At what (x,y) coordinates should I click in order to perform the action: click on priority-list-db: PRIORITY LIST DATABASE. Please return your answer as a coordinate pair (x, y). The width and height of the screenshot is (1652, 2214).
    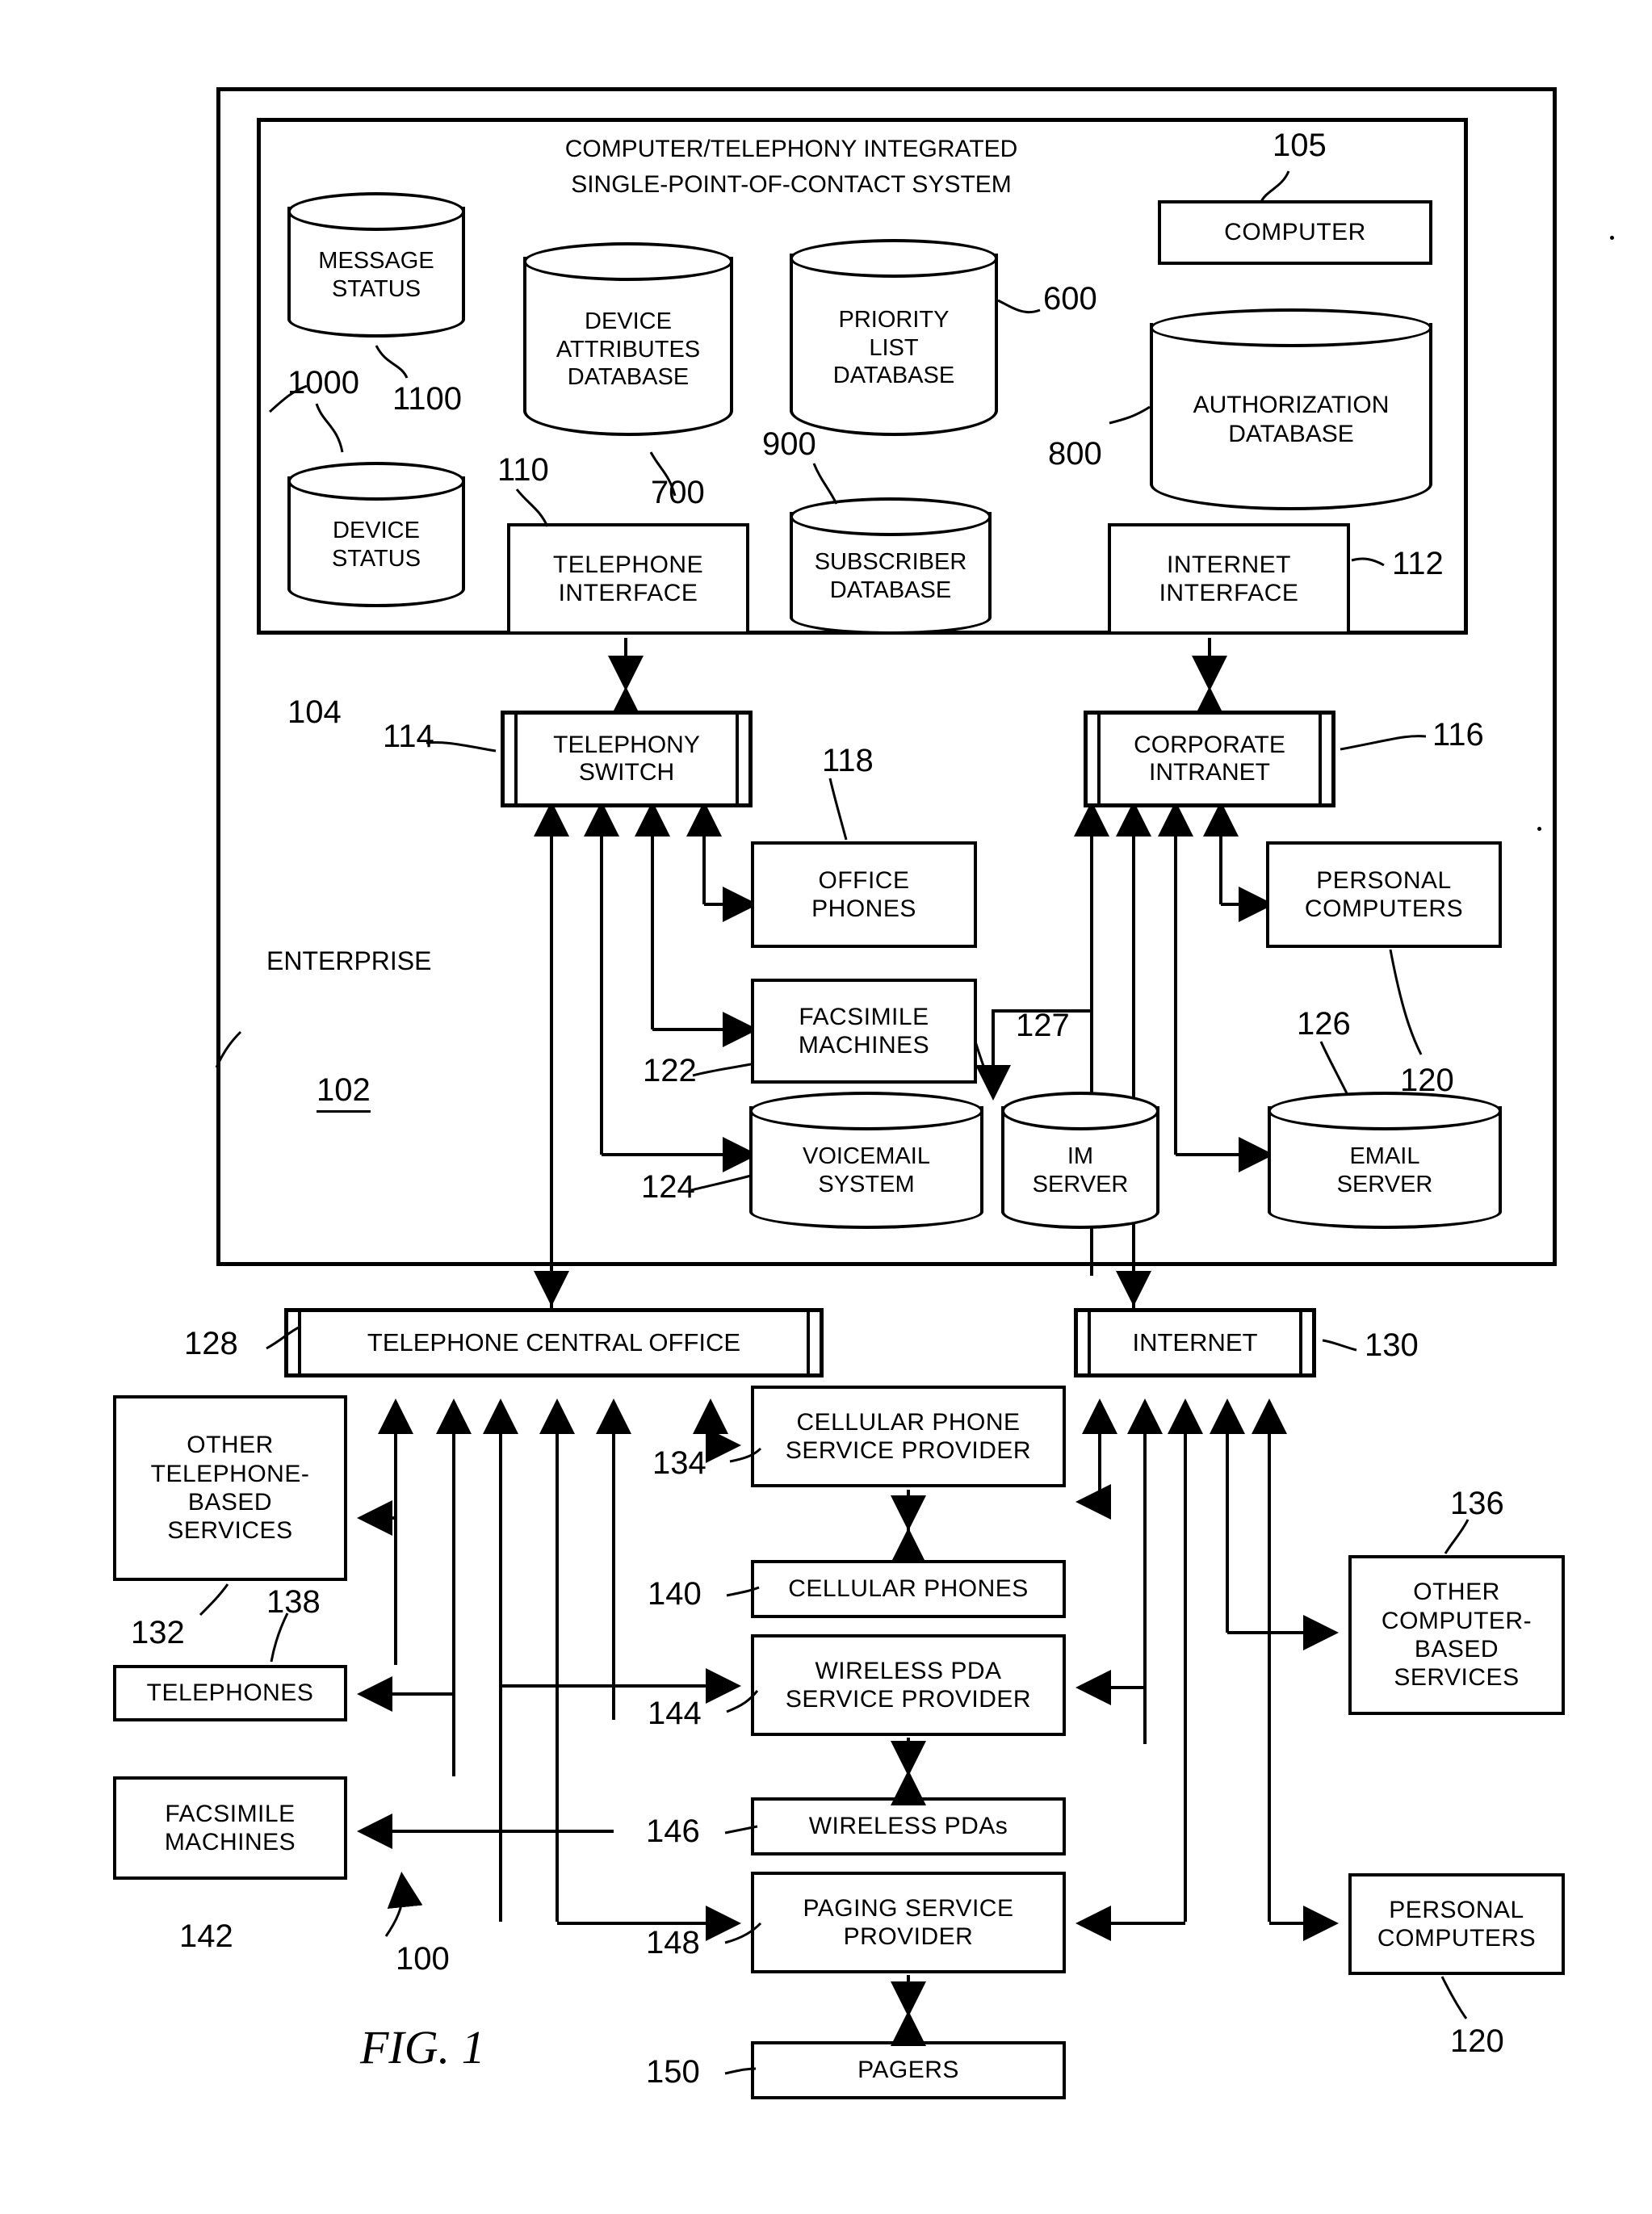
    Looking at the image, I should click on (894, 337).